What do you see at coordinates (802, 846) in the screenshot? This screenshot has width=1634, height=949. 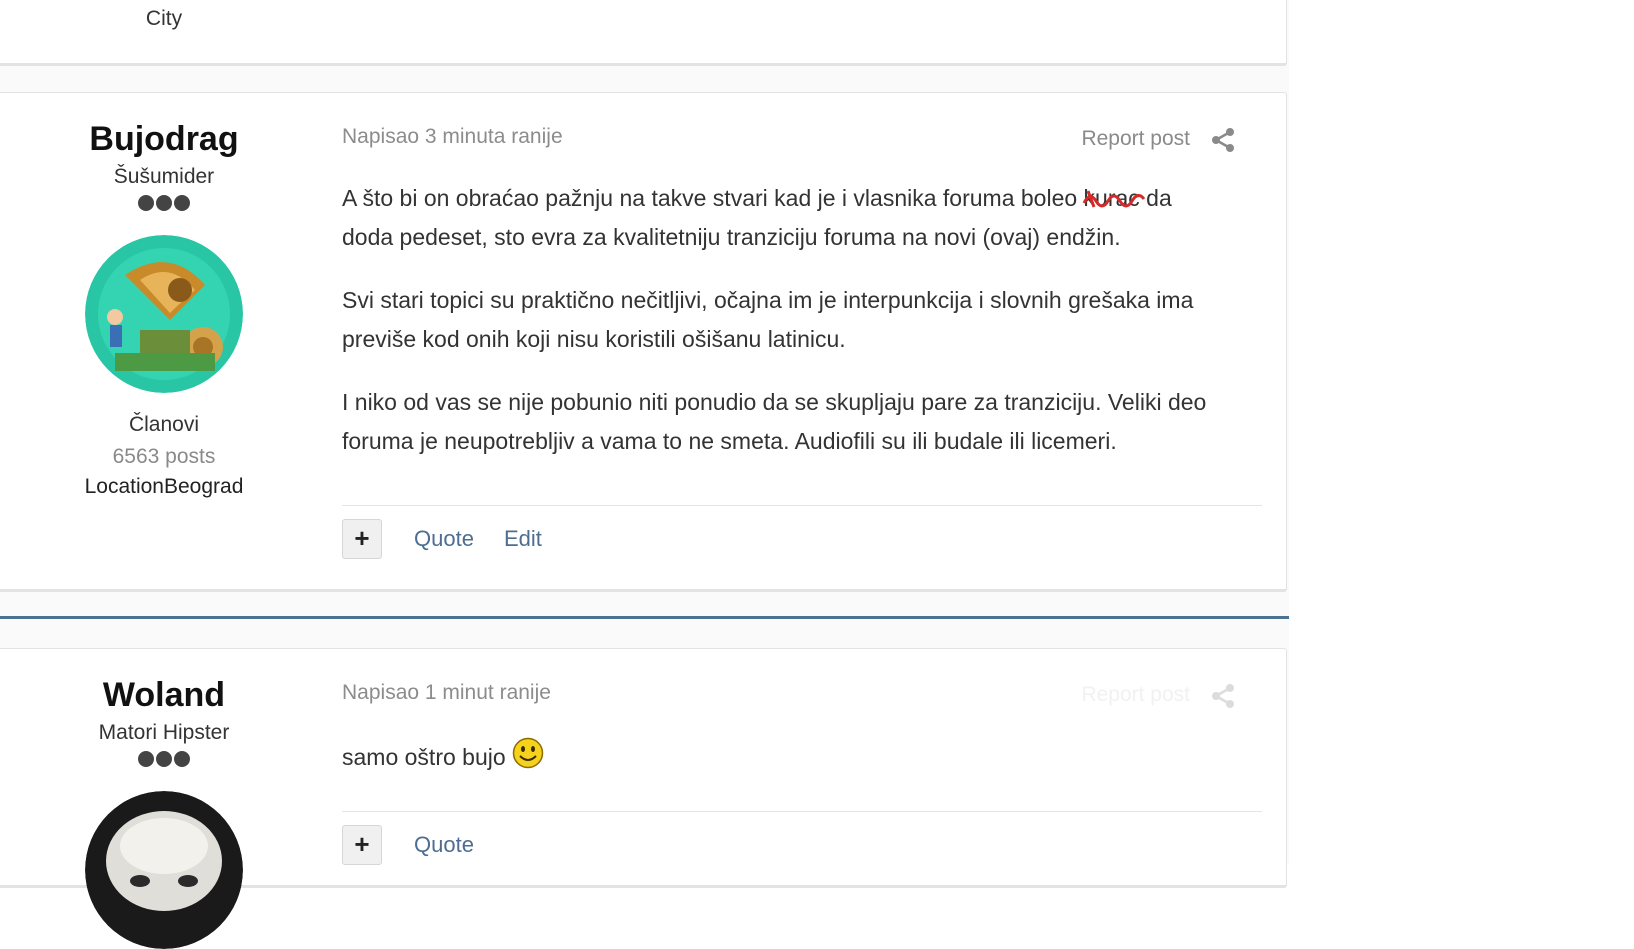 I see `post-actions: + Quote` at bounding box center [802, 846].